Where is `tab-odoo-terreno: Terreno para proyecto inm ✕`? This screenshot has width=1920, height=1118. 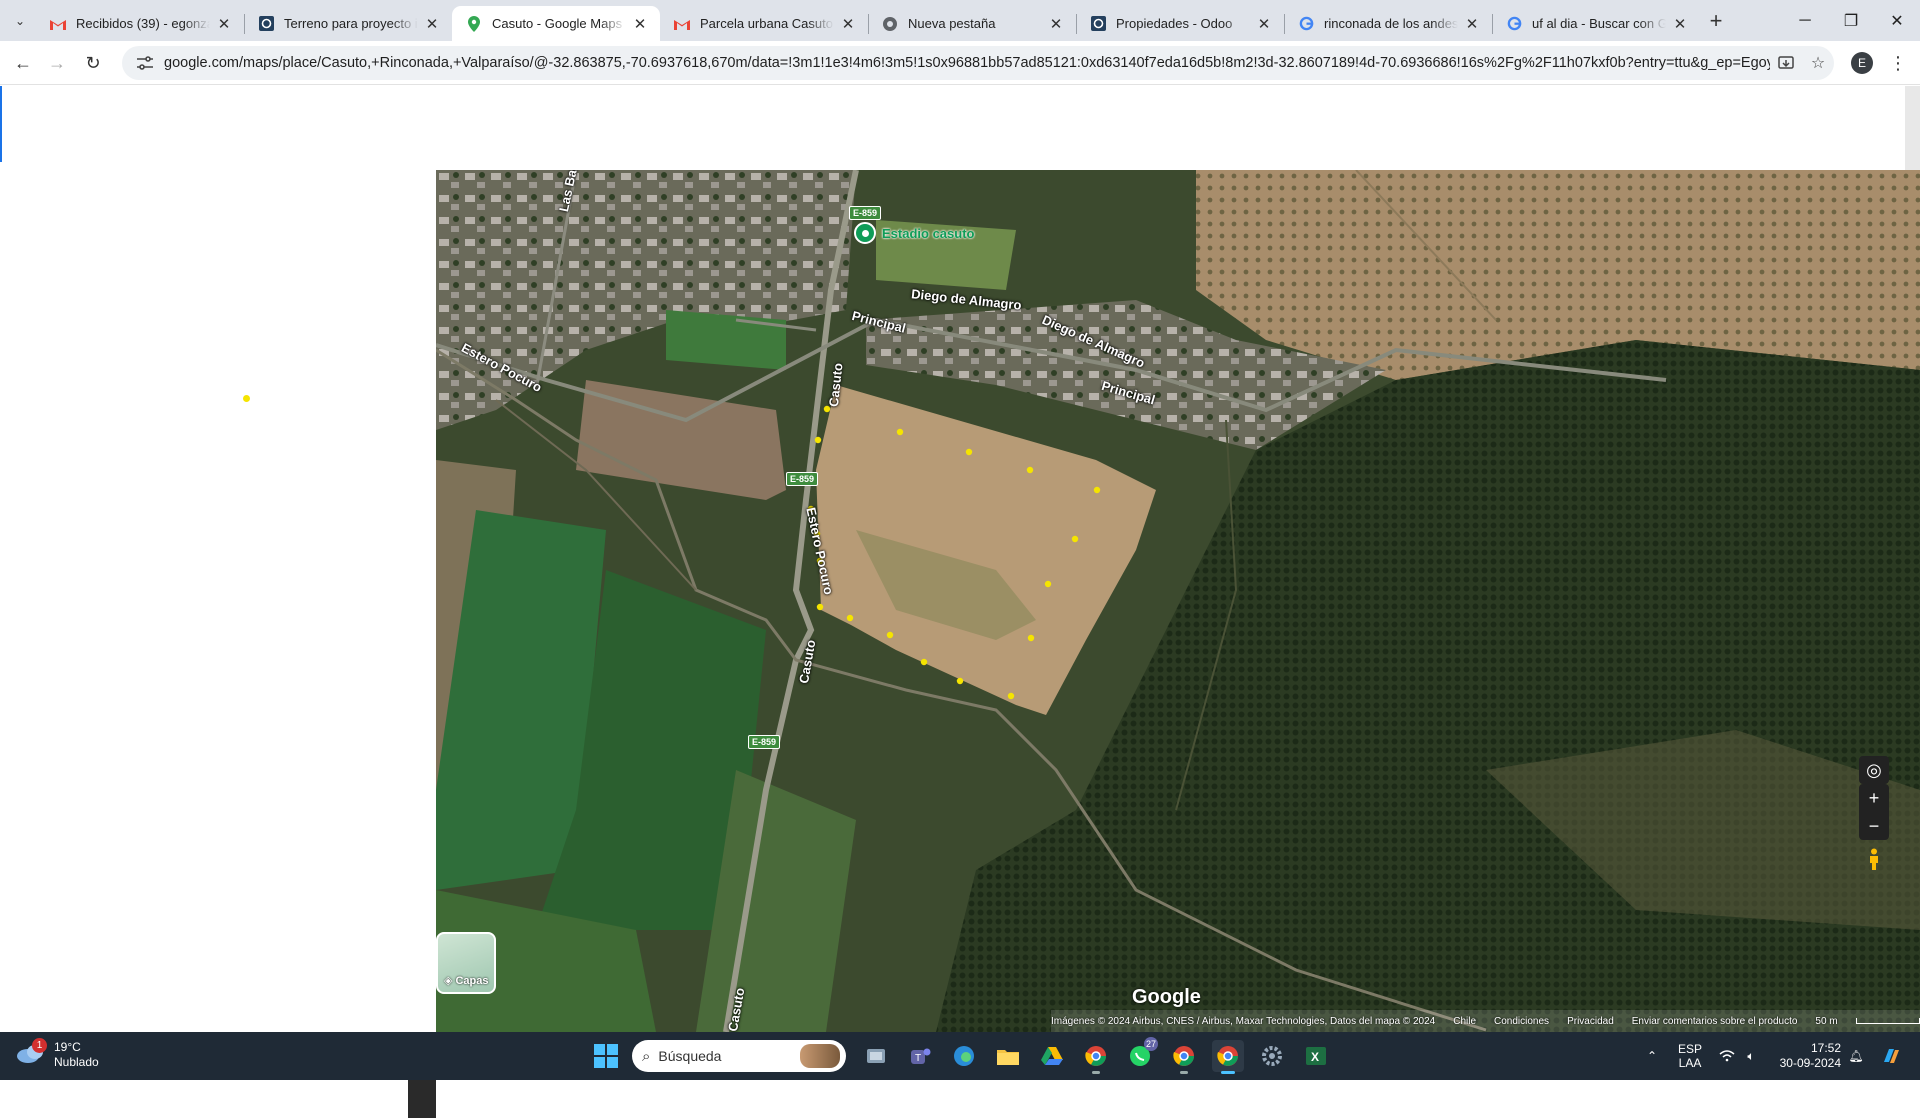
tab-odoo-terreno: Terreno para proyecto inm ✕ is located at coordinates (348, 23).